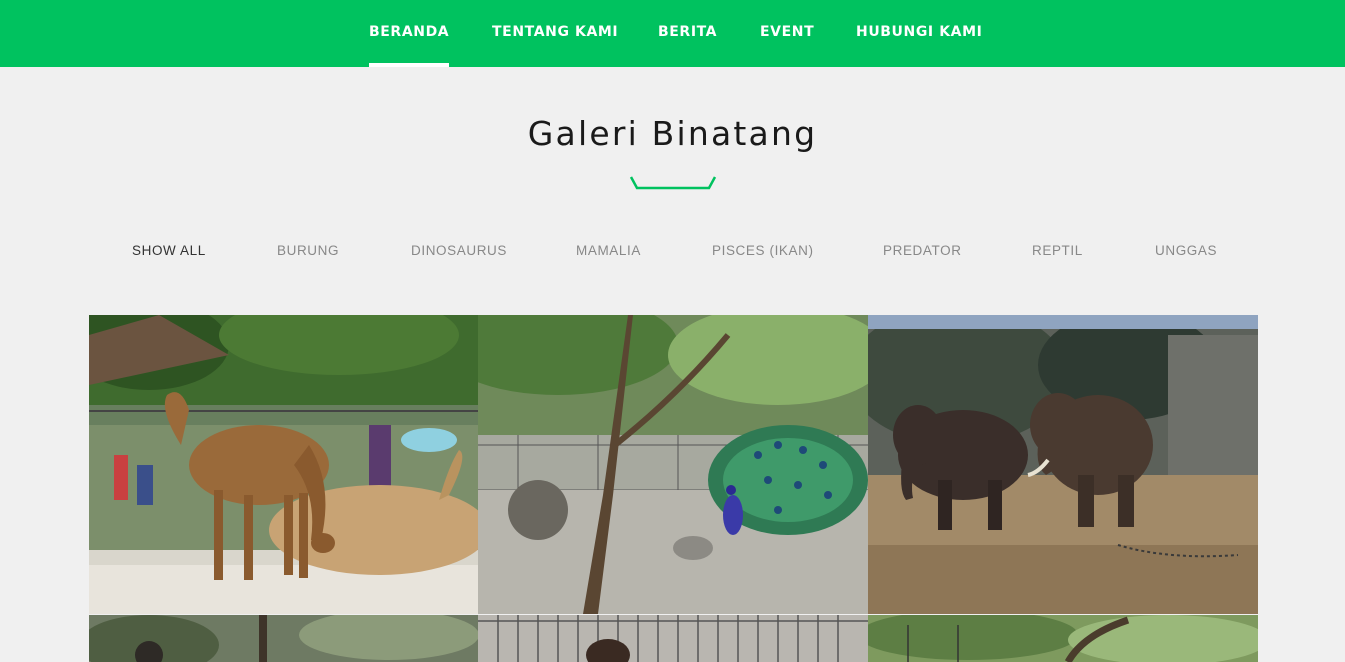  I want to click on gallery-item-camel, so click(283, 464).